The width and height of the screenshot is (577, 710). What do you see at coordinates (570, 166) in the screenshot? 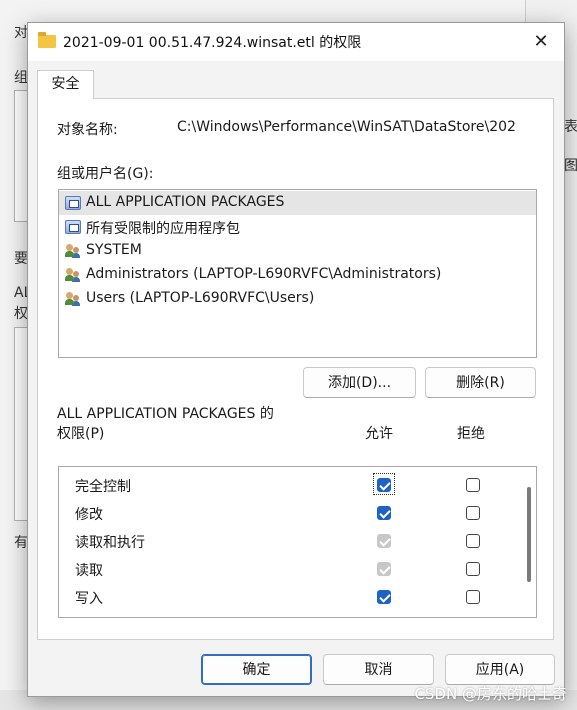
I see `bg-label: 图` at bounding box center [570, 166].